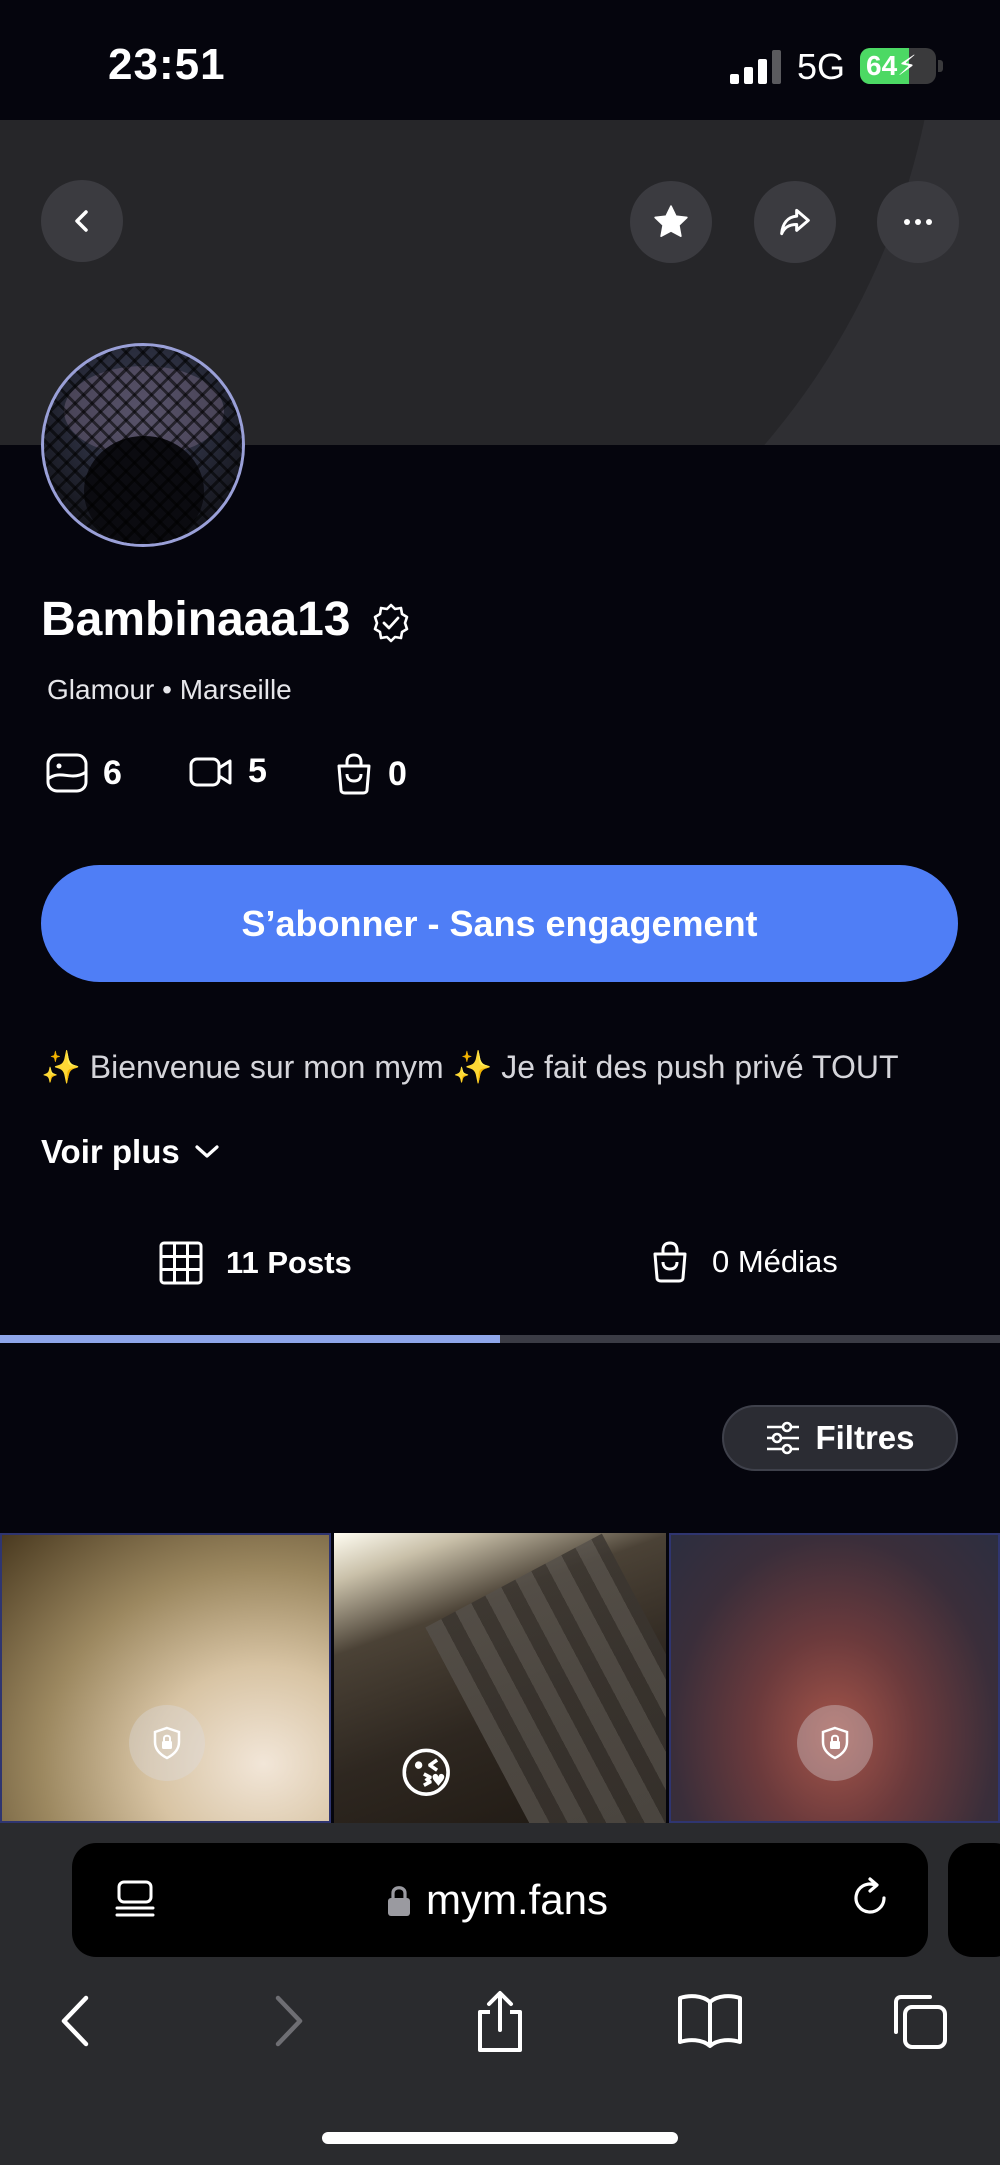  I want to click on avatar, so click(143, 445).